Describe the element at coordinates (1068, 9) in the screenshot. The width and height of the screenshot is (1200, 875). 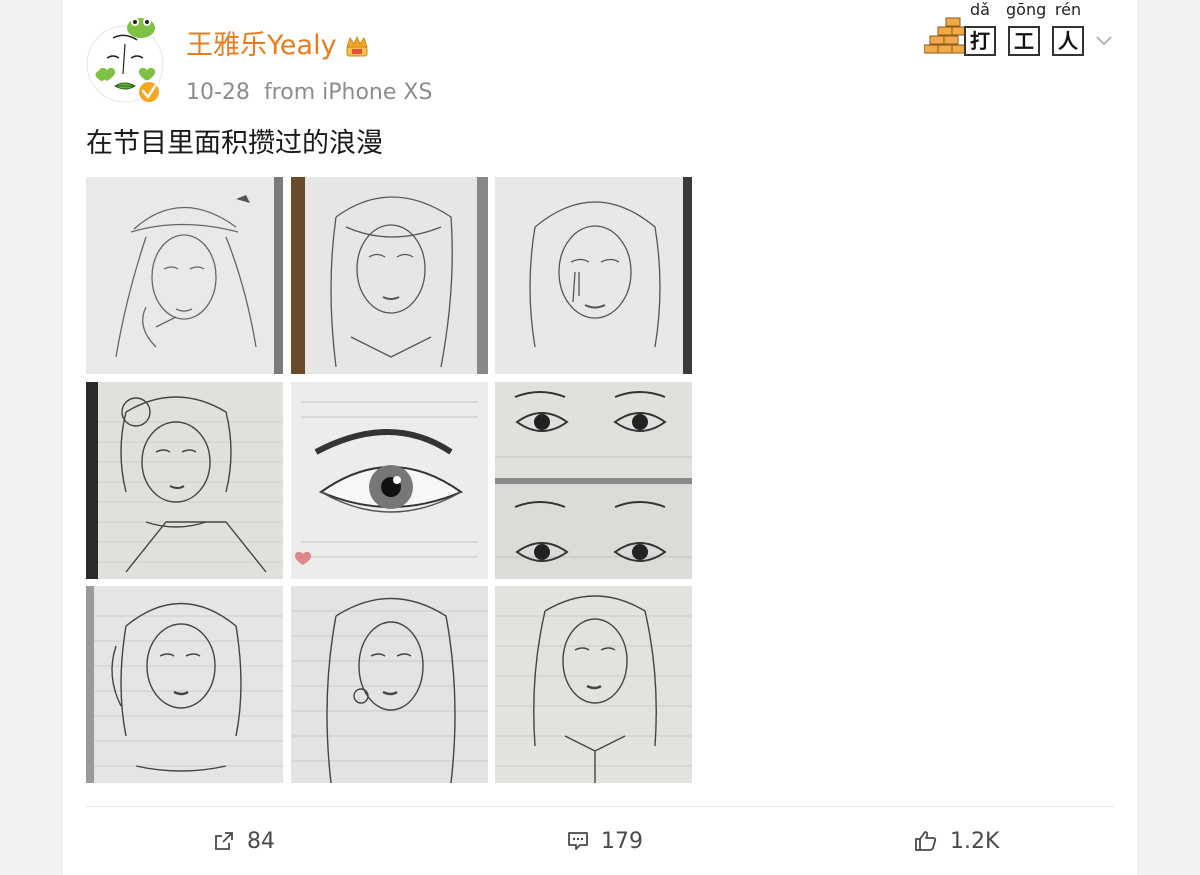
I see `pinyin-ren: rén` at that location.